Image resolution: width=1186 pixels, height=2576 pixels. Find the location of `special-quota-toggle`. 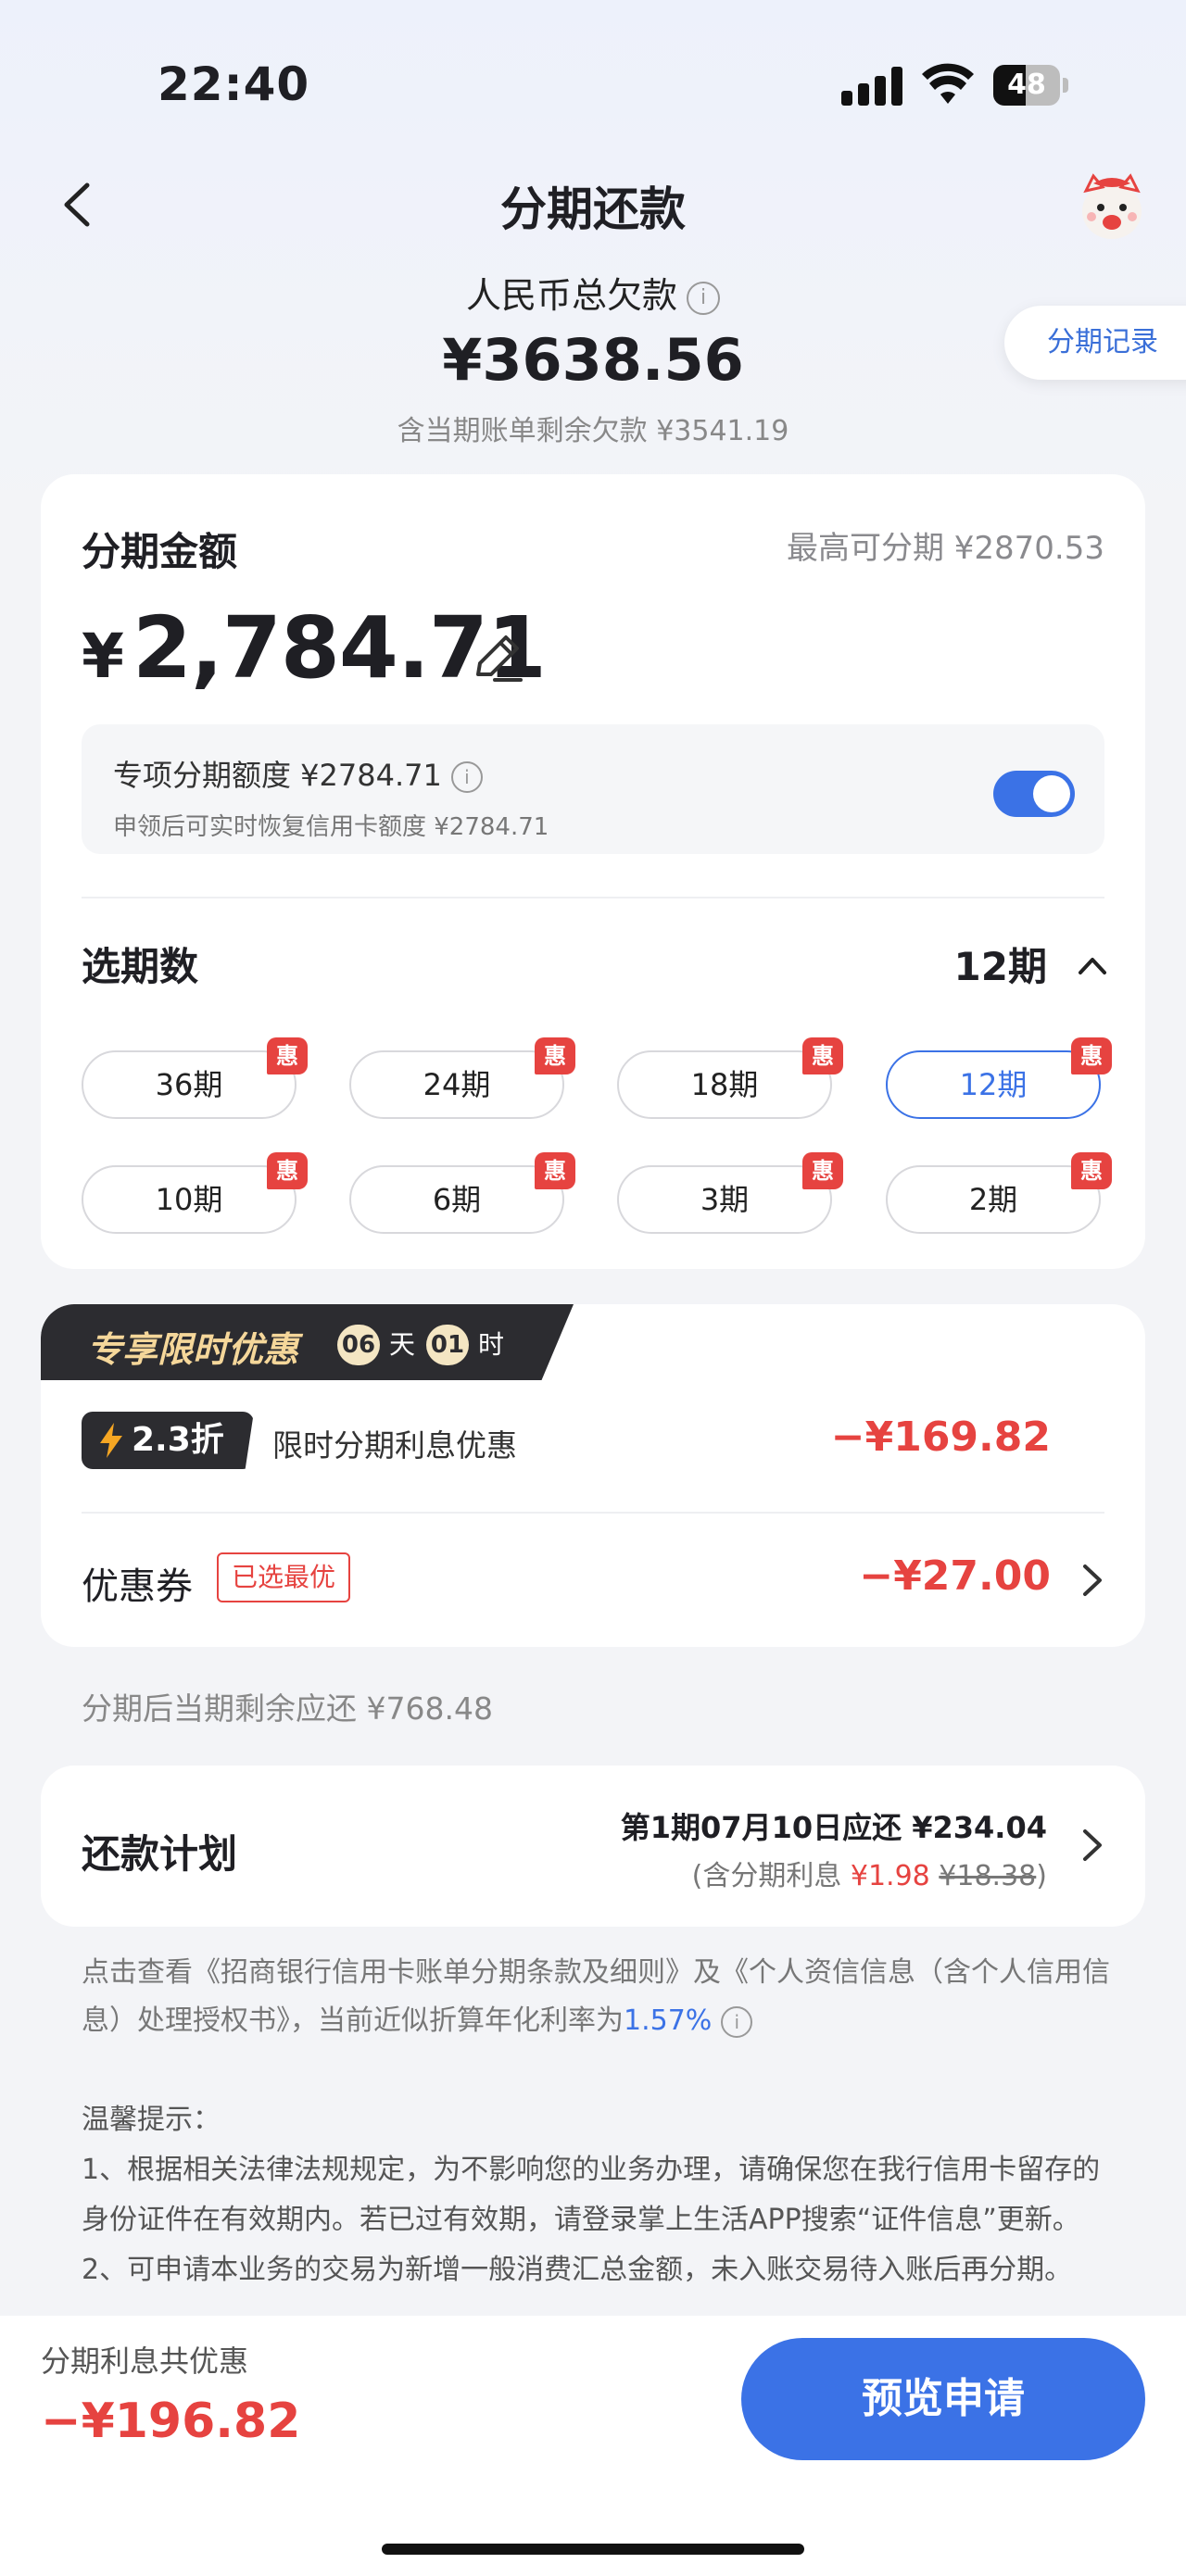

special-quota-toggle is located at coordinates (1034, 794).